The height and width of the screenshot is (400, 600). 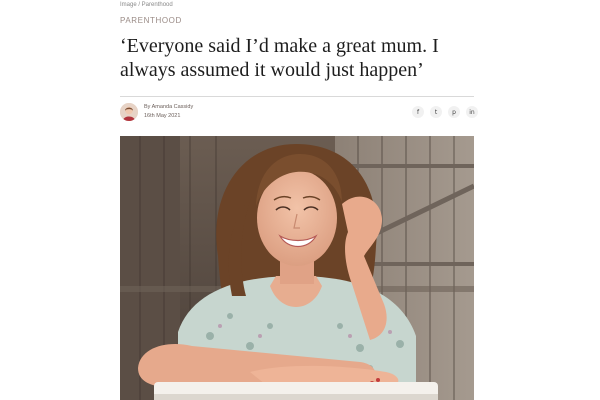 I want to click on byline: By Amanda Cassidy 16th May 2021, so click(x=156, y=112).